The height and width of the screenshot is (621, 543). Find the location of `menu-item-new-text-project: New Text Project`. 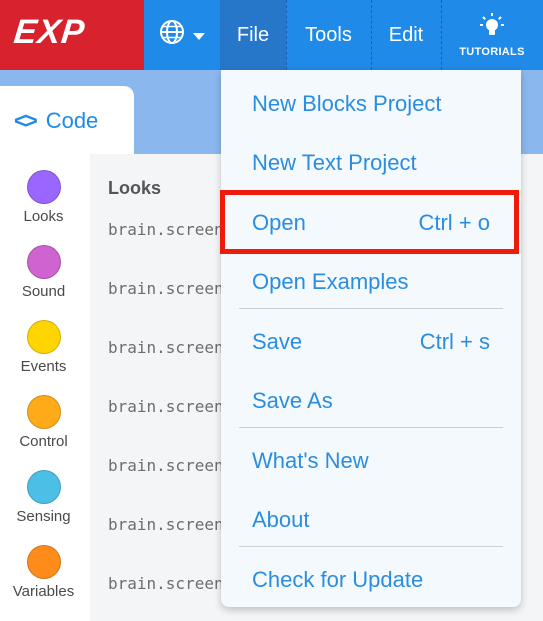

menu-item-new-text-project: New Text Project is located at coordinates (371, 163).